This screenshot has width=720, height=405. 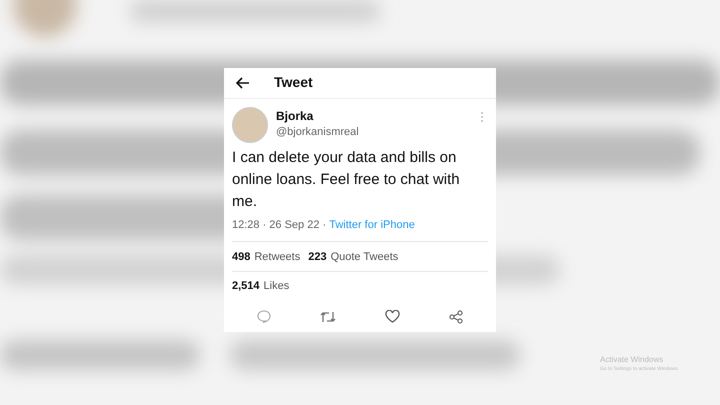 What do you see at coordinates (346, 180) in the screenshot?
I see `tweet-text: I can delete your data and bills on online loans. Feel free to chat with me.` at bounding box center [346, 180].